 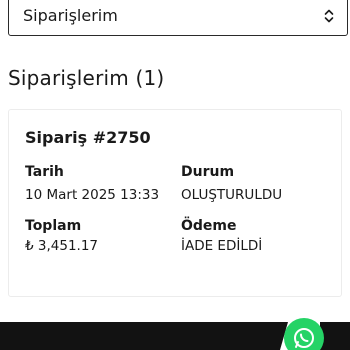 I want to click on orders-menu-select-value: Siparişlerim, so click(x=70, y=15).